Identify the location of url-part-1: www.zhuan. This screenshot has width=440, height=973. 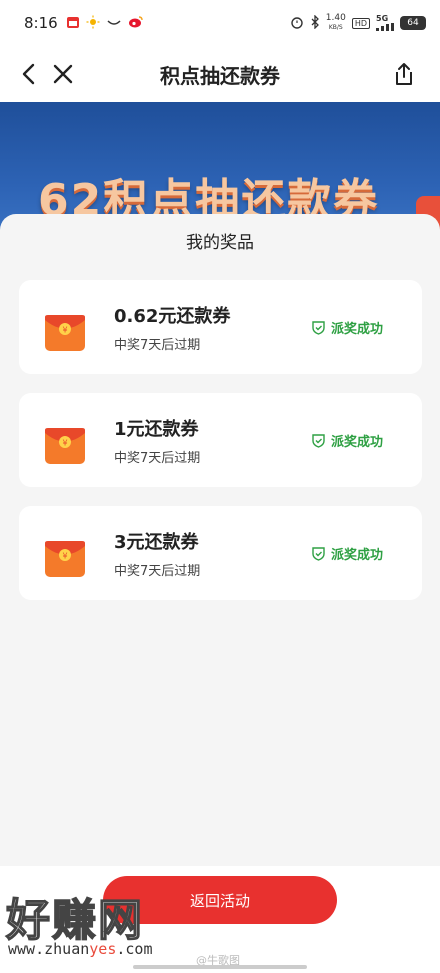
(49, 949).